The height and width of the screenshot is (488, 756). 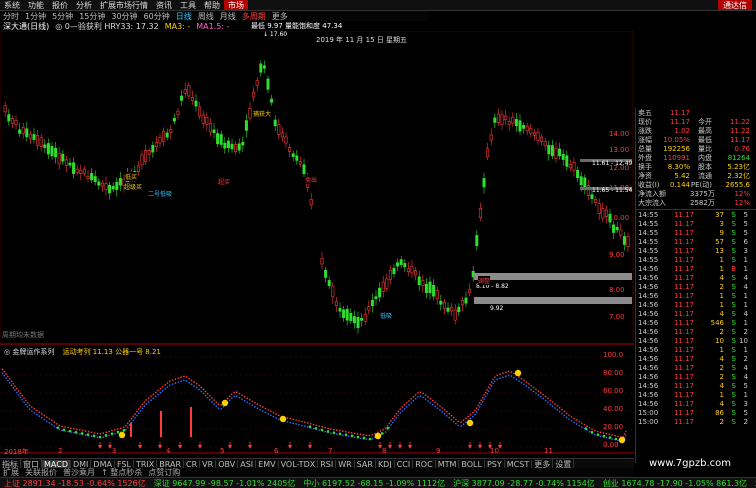 What do you see at coordinates (696, 322) in the screenshot?
I see `trade-row: 14:5611.17546S1` at bounding box center [696, 322].